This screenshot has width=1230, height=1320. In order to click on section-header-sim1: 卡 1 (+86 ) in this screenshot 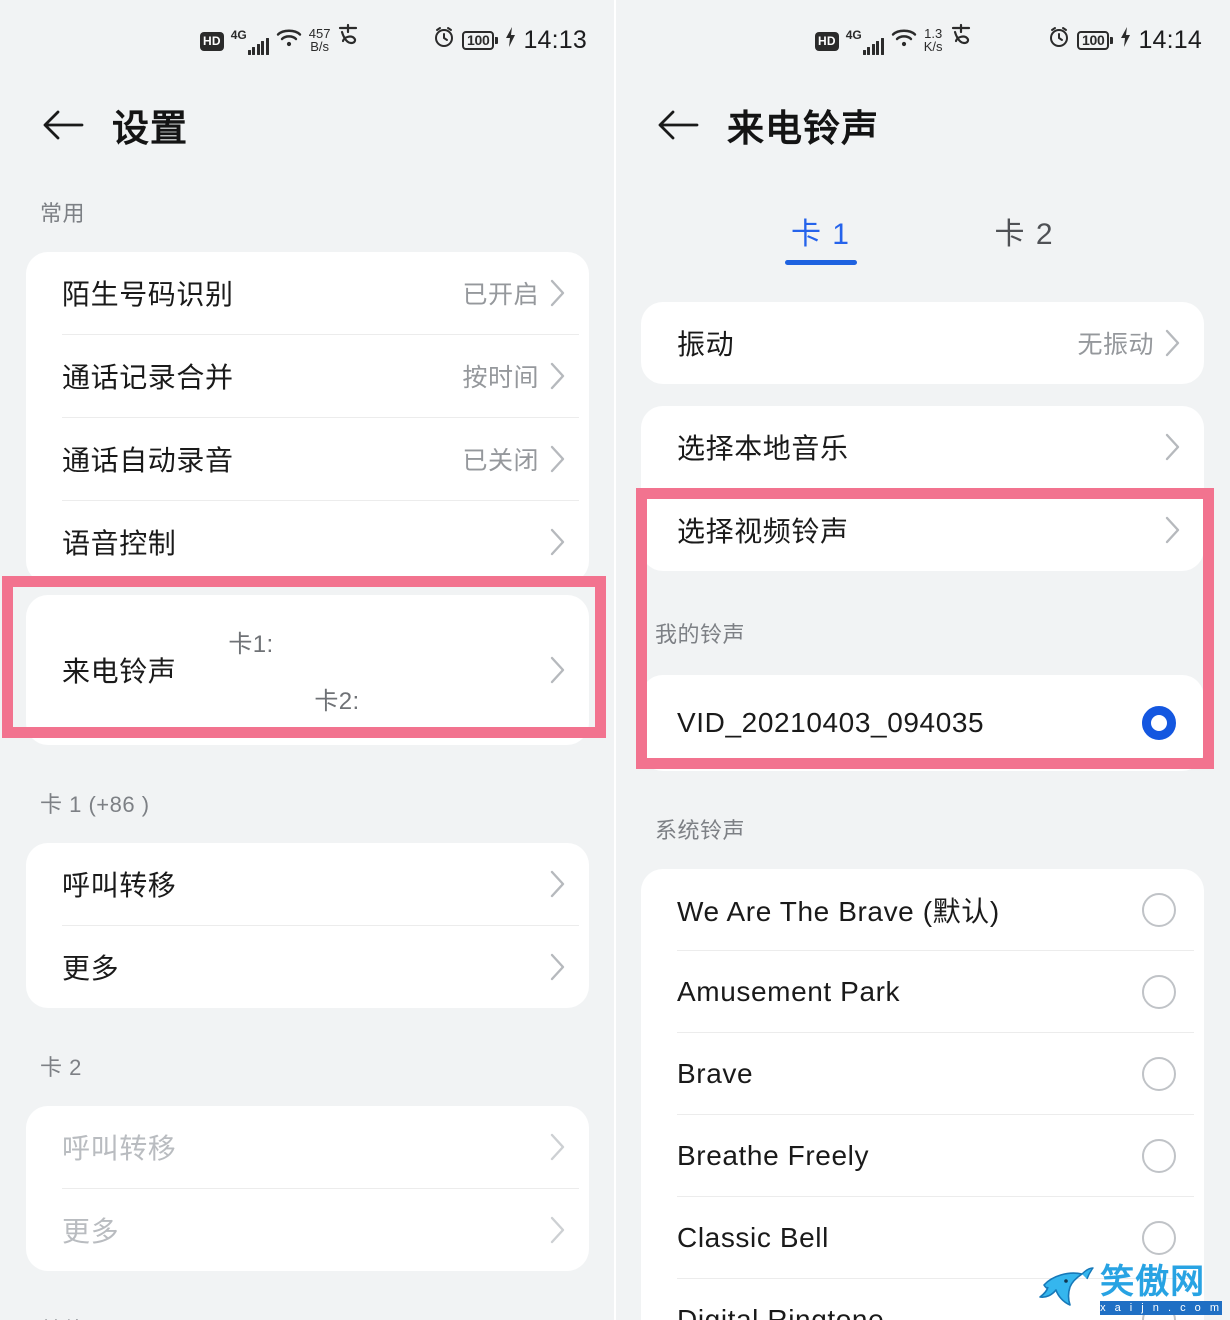, I will do `click(95, 804)`.